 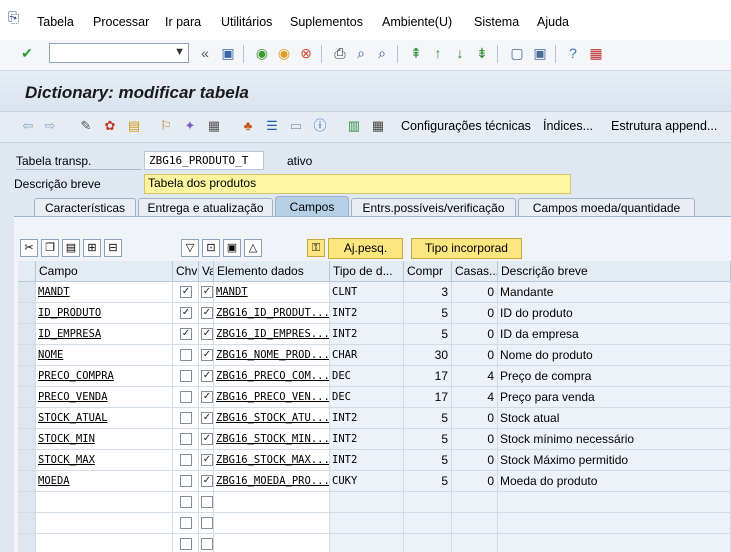 What do you see at coordinates (55, 22) in the screenshot?
I see `menu-tabela: Tabela` at bounding box center [55, 22].